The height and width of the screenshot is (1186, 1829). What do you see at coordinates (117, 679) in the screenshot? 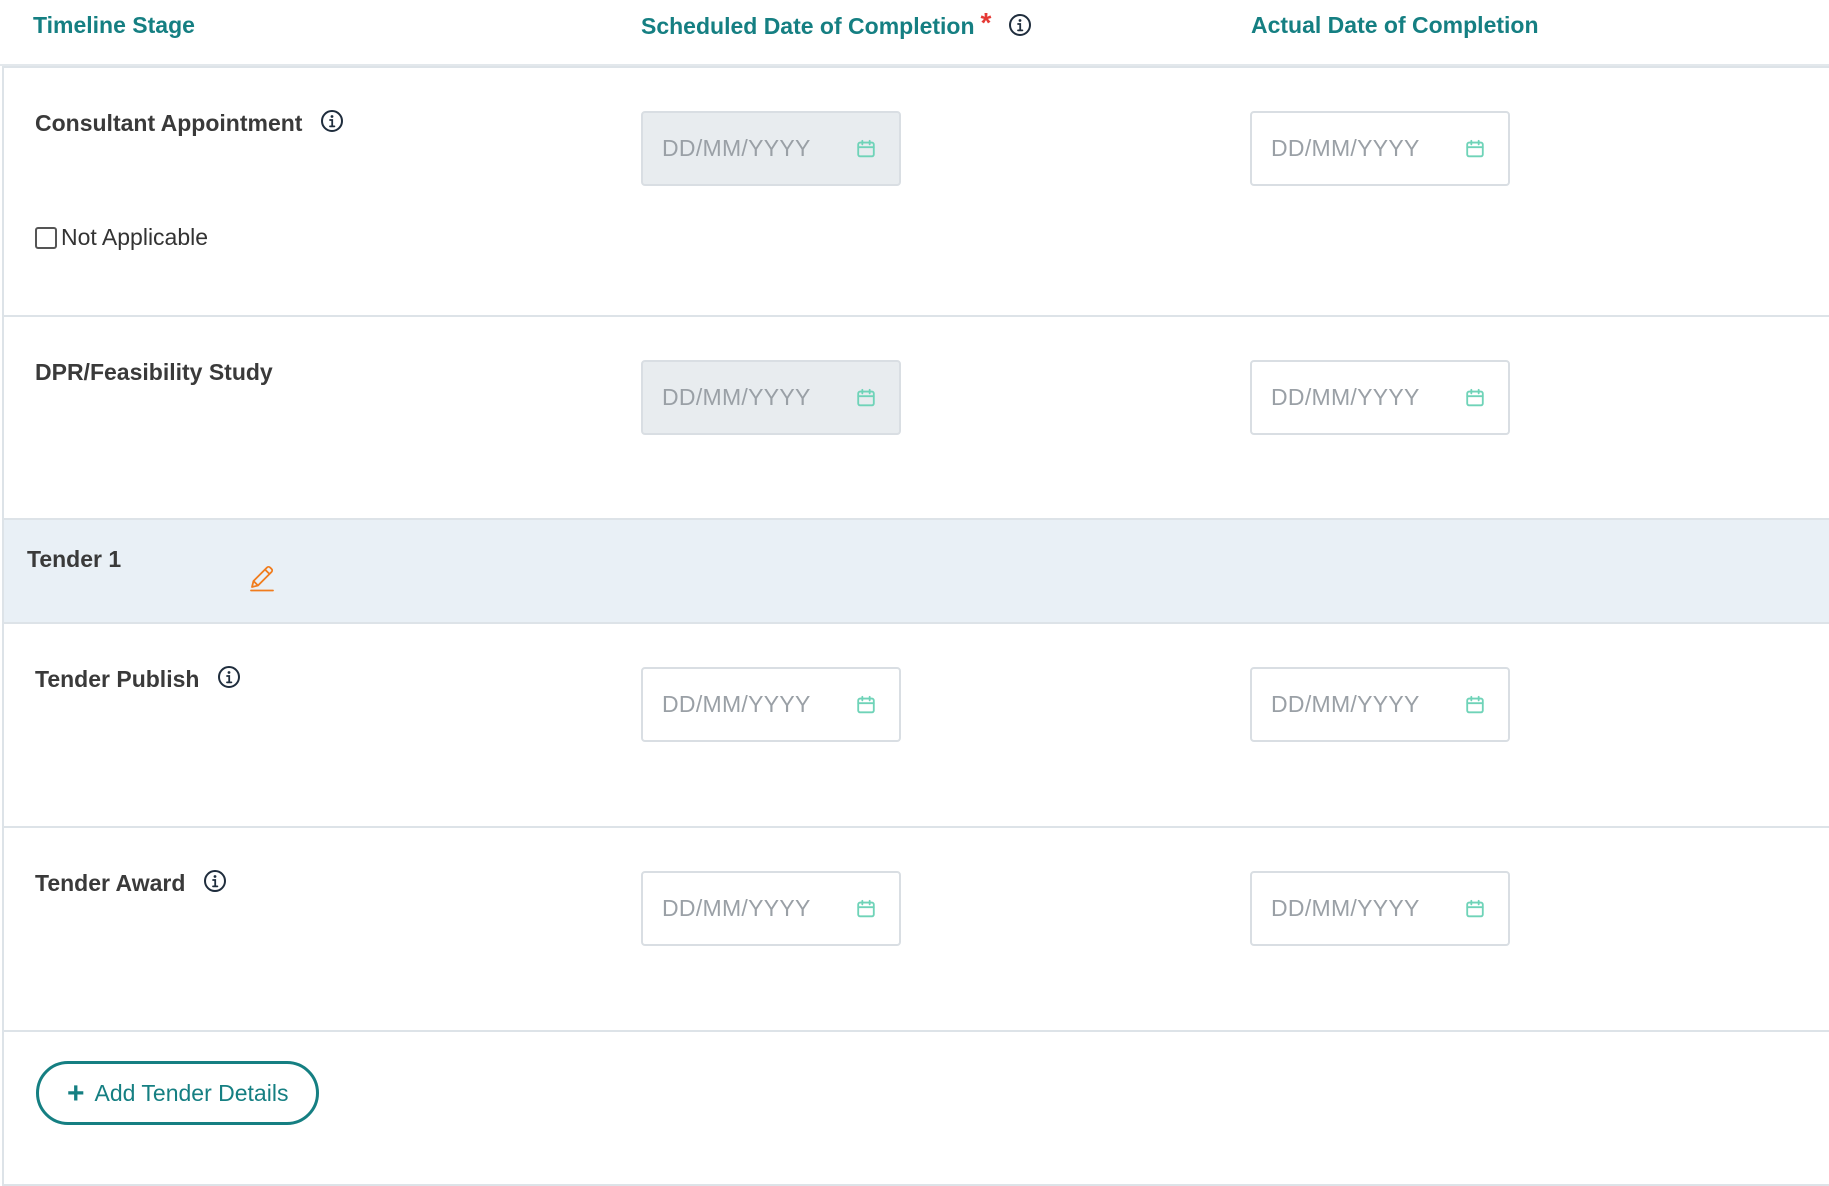
I see `stage-label: Tender Publish` at bounding box center [117, 679].